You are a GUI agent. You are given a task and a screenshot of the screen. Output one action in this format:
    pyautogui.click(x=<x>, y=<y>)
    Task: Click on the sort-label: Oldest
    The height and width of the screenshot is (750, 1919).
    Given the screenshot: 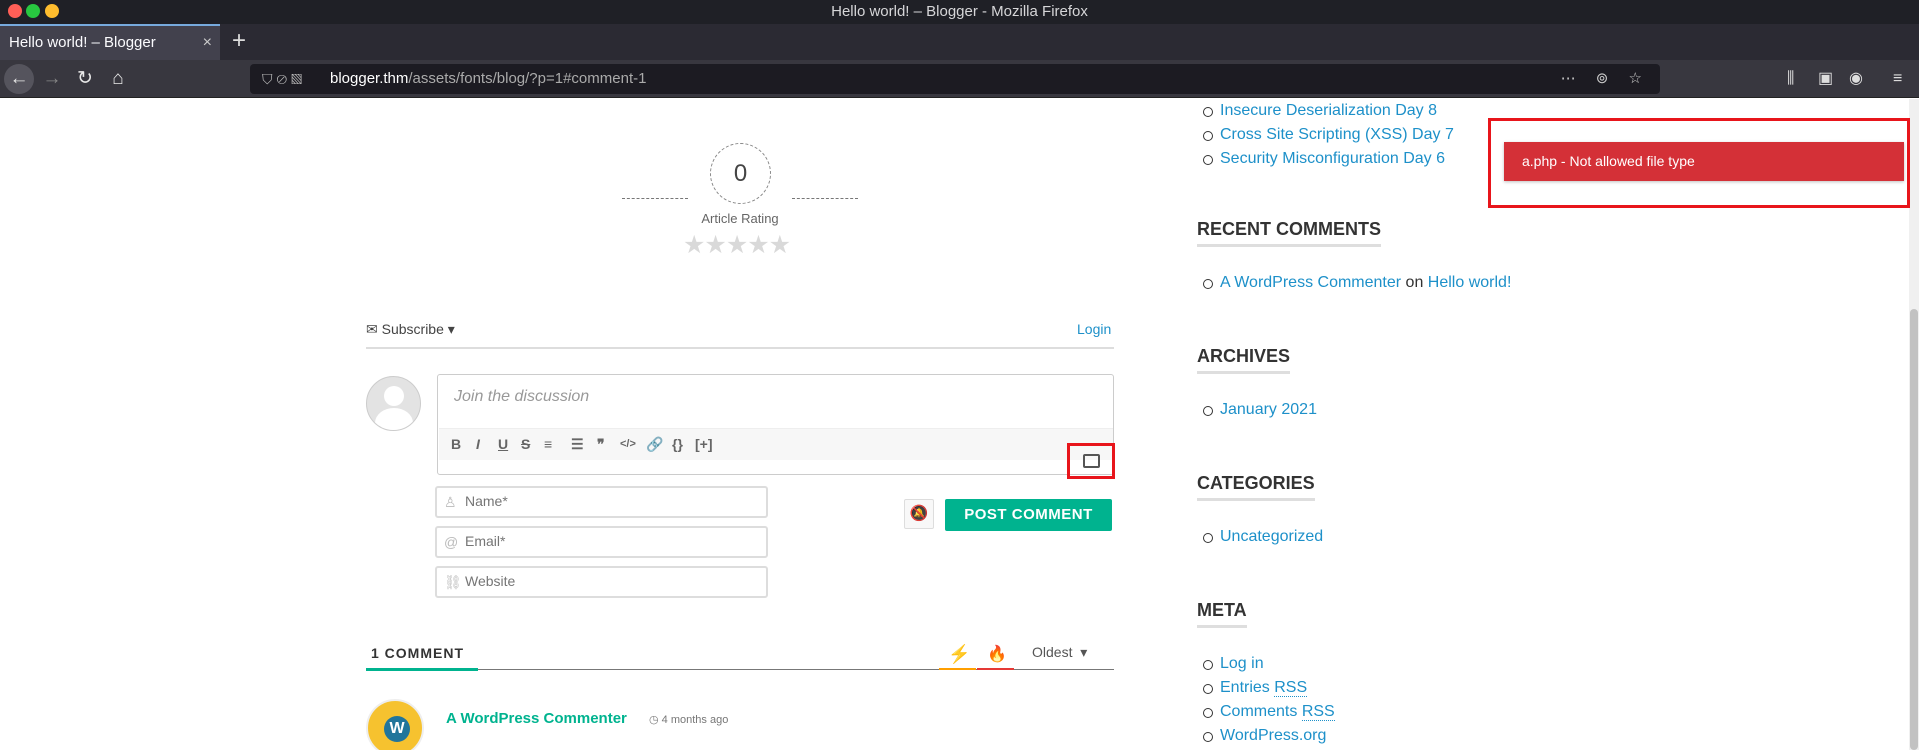 What is the action you would take?
    pyautogui.click(x=1052, y=652)
    